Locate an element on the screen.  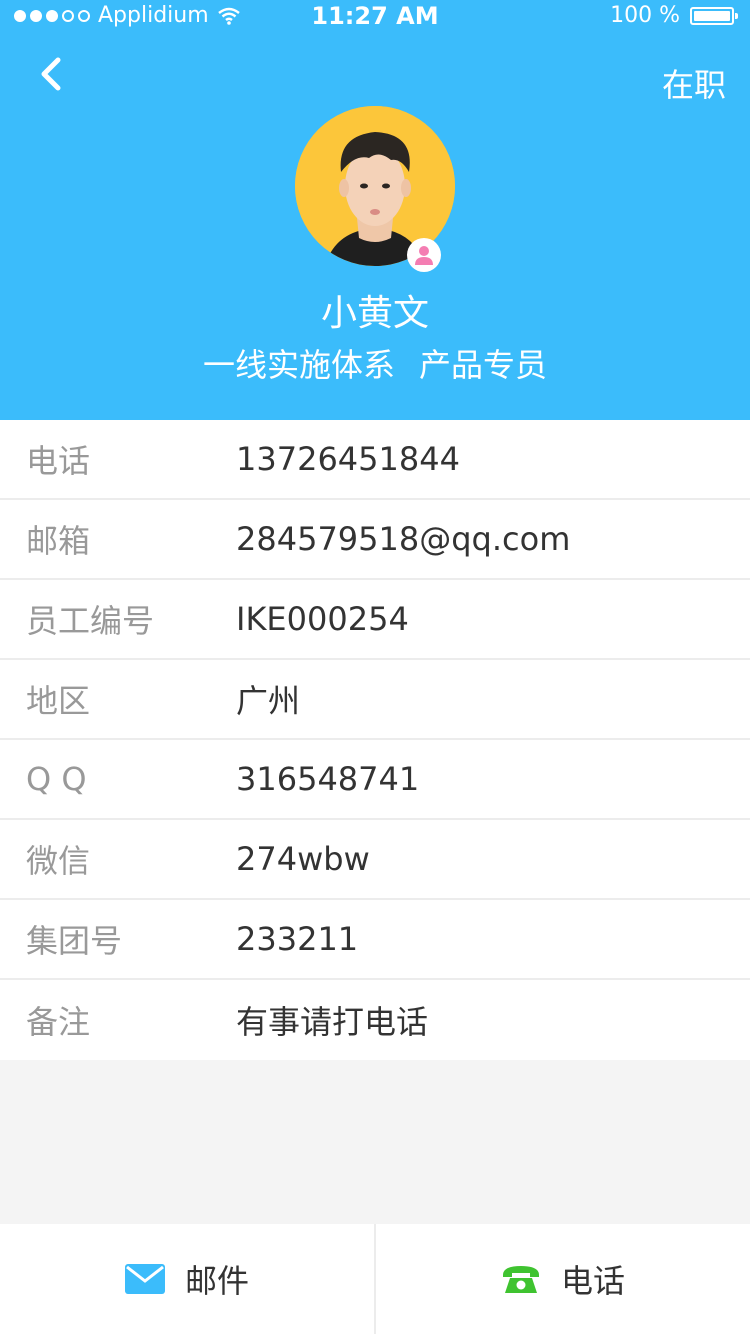
phone-icon is located at coordinates (520, 1279).